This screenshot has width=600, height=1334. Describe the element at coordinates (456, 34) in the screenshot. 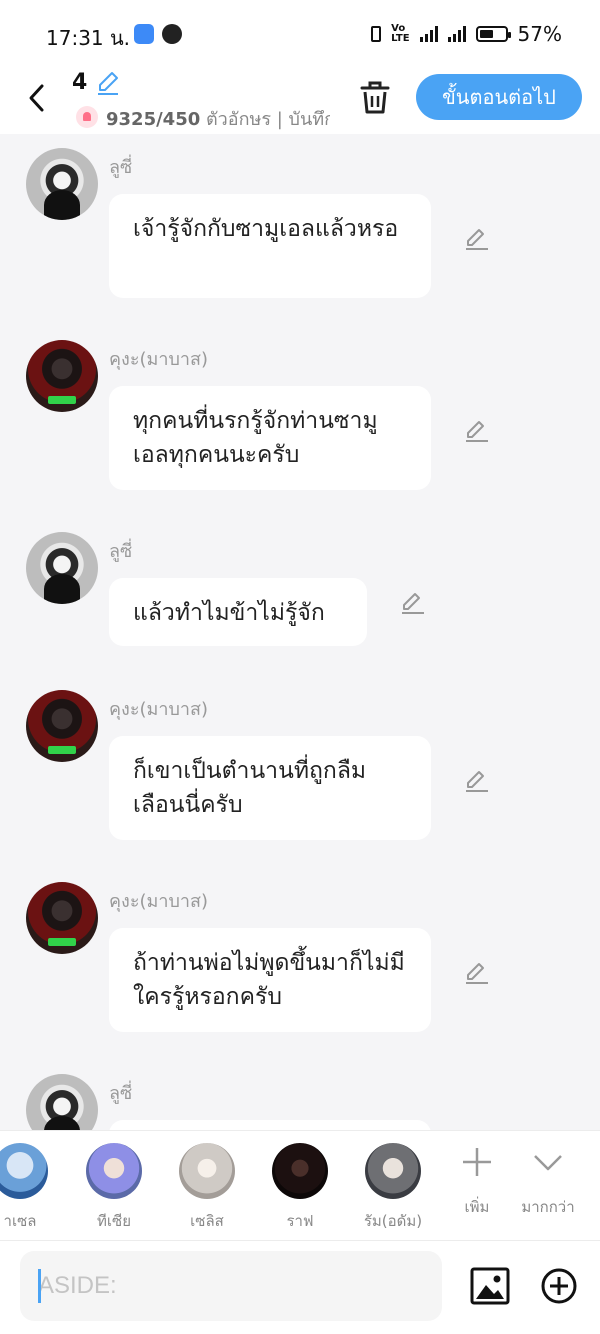

I see `4g-signal-icon` at that location.